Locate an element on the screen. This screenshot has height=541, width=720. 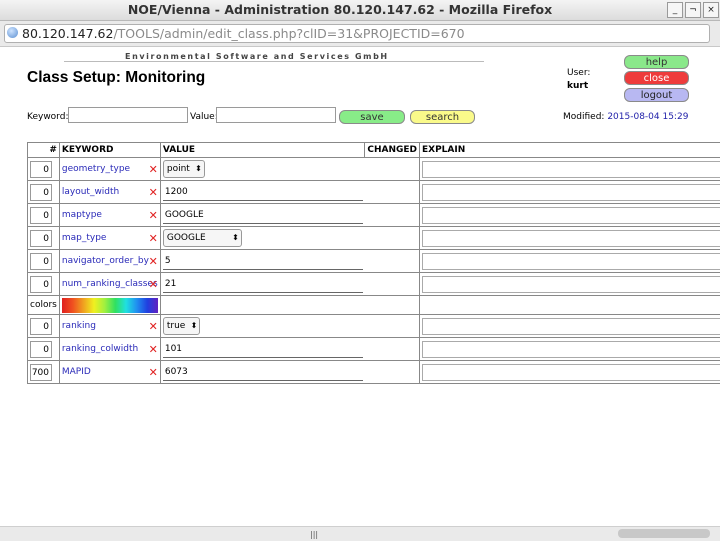
search-button: search is located at coordinates (442, 117).